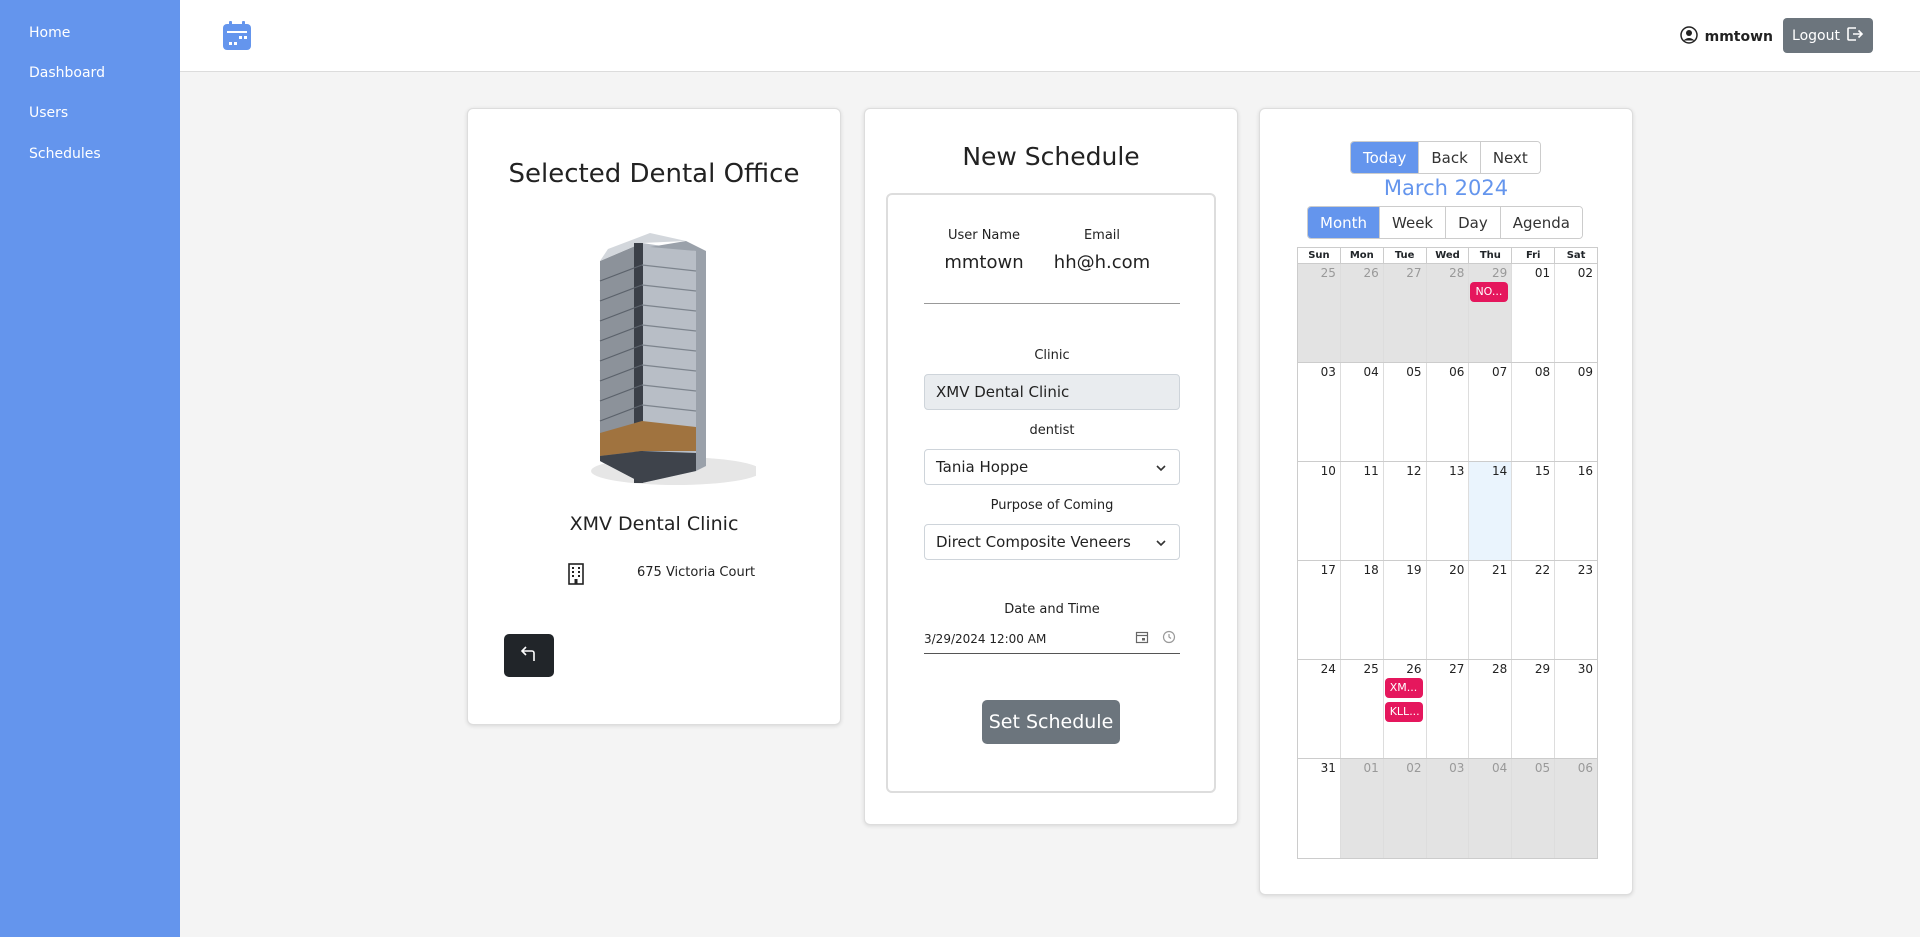  I want to click on sidebar-item-home: Home, so click(49, 33).